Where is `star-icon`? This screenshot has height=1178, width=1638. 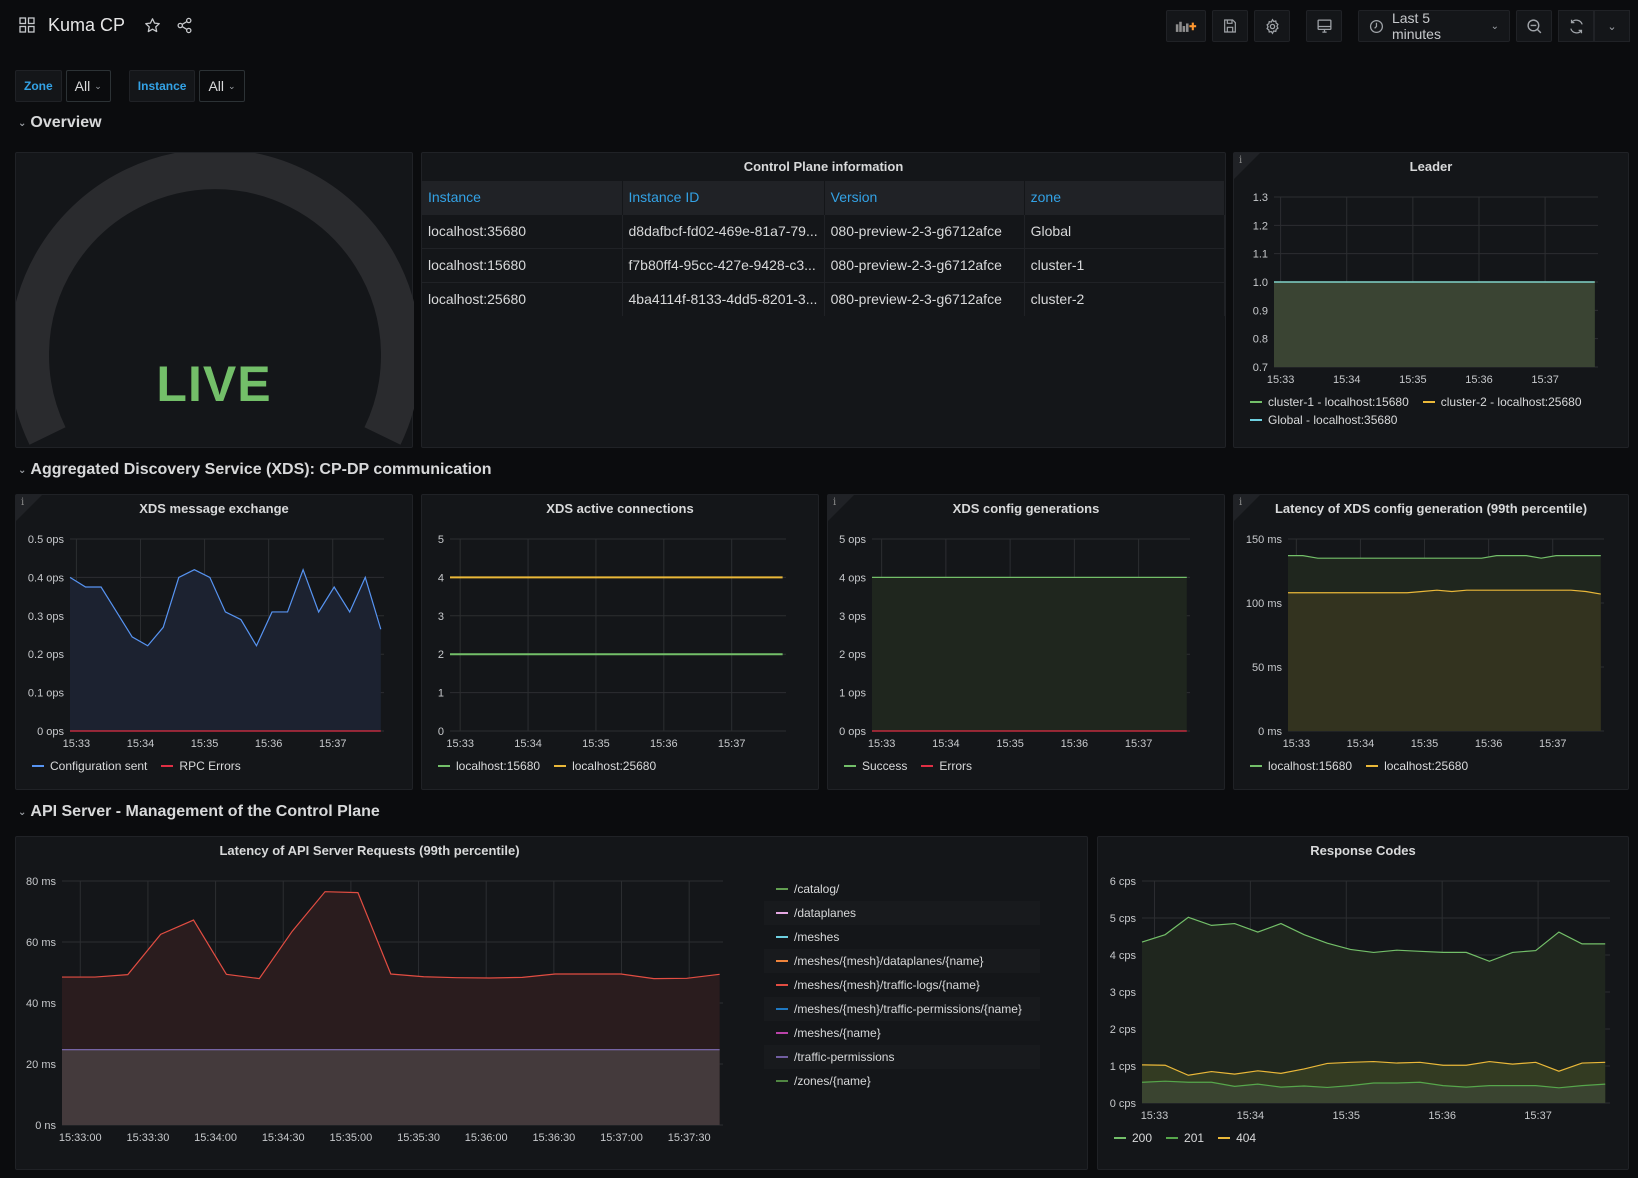
star-icon is located at coordinates (152, 25).